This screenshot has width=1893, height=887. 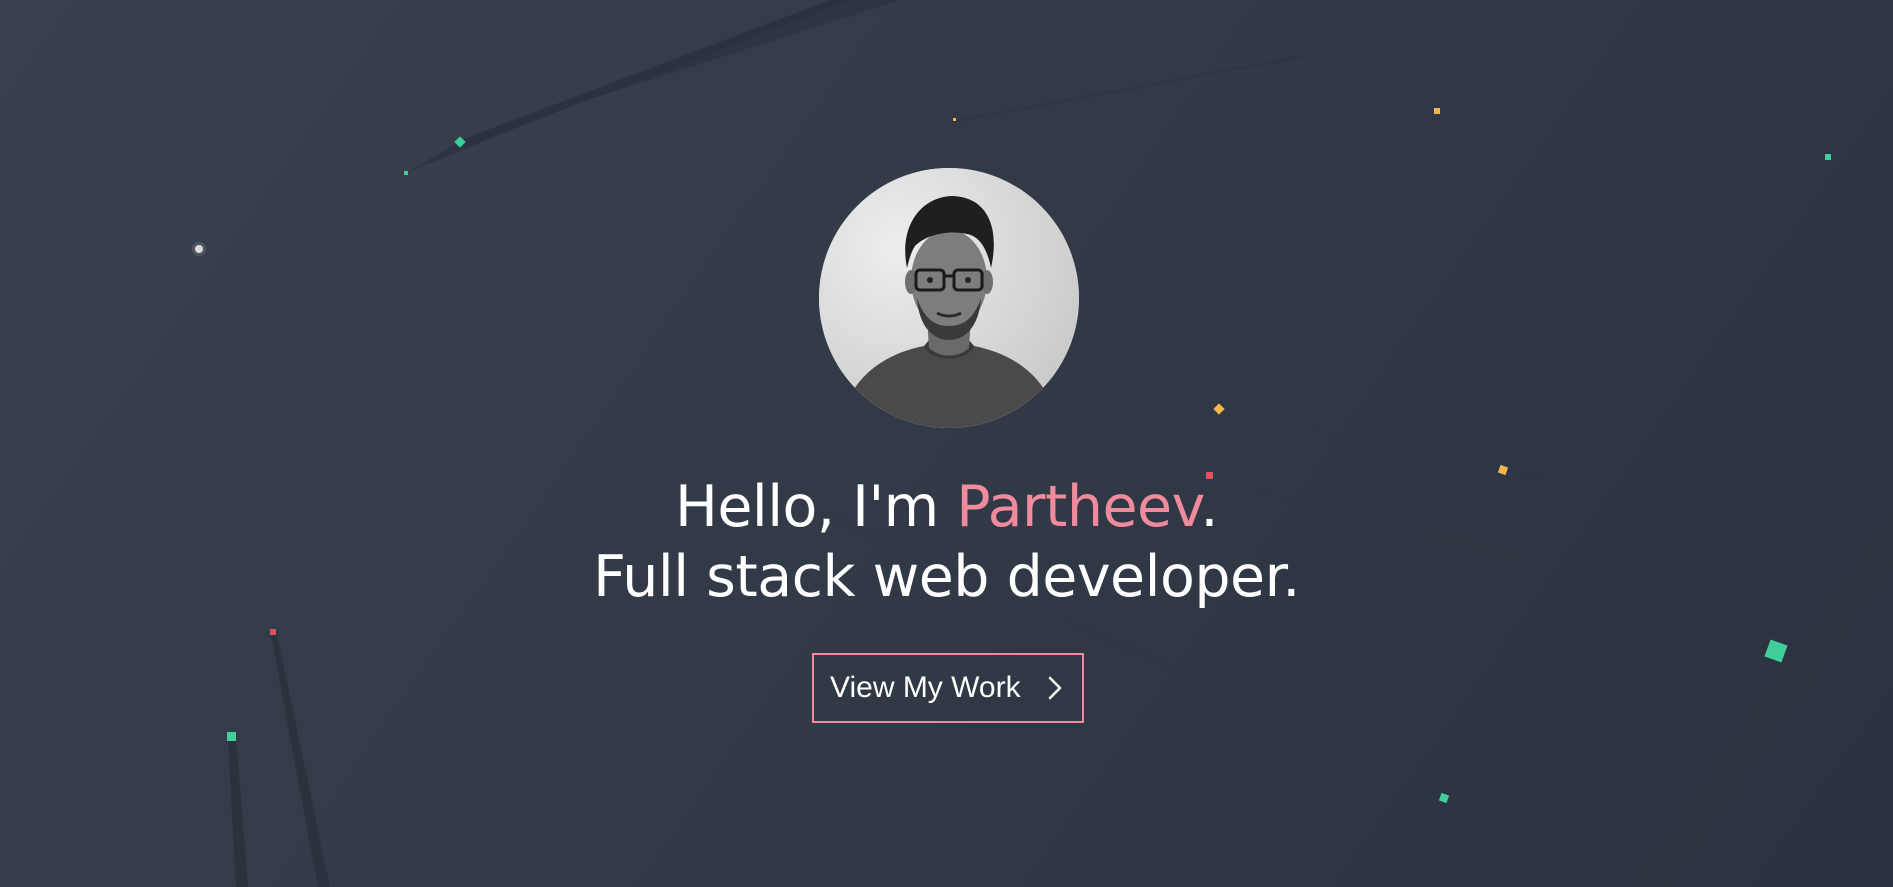 I want to click on greeting-text: Hello, I'm, so click(x=815, y=507).